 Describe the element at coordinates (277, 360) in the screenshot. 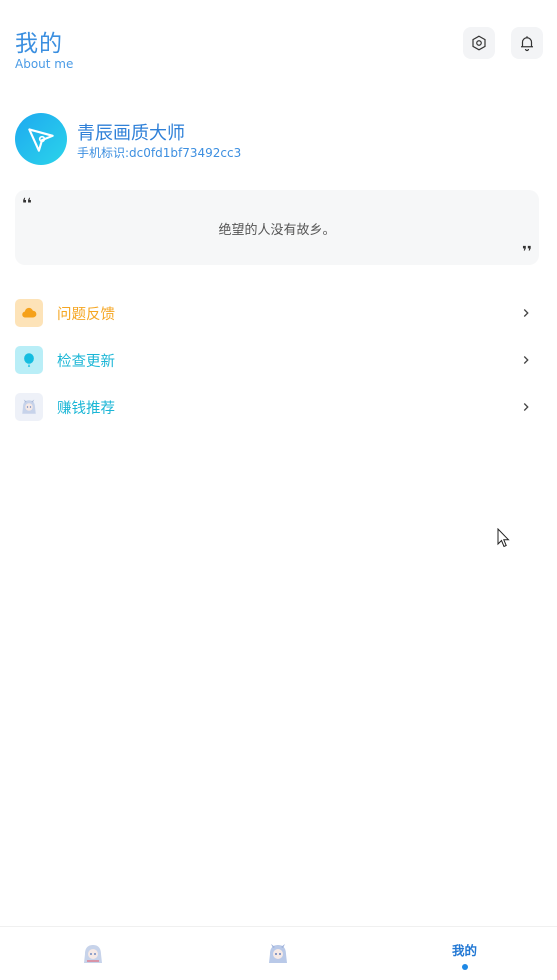

I see `menu-item-check-update: 检查更新` at that location.